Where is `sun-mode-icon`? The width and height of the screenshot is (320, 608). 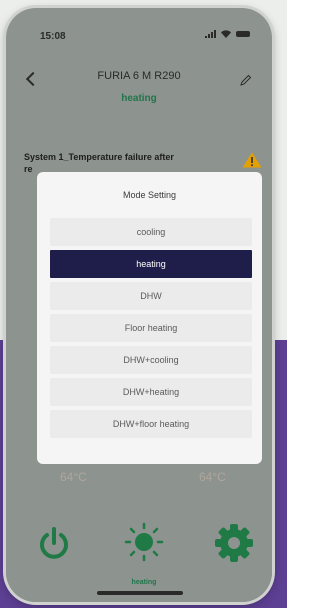 sun-mode-icon is located at coordinates (144, 542).